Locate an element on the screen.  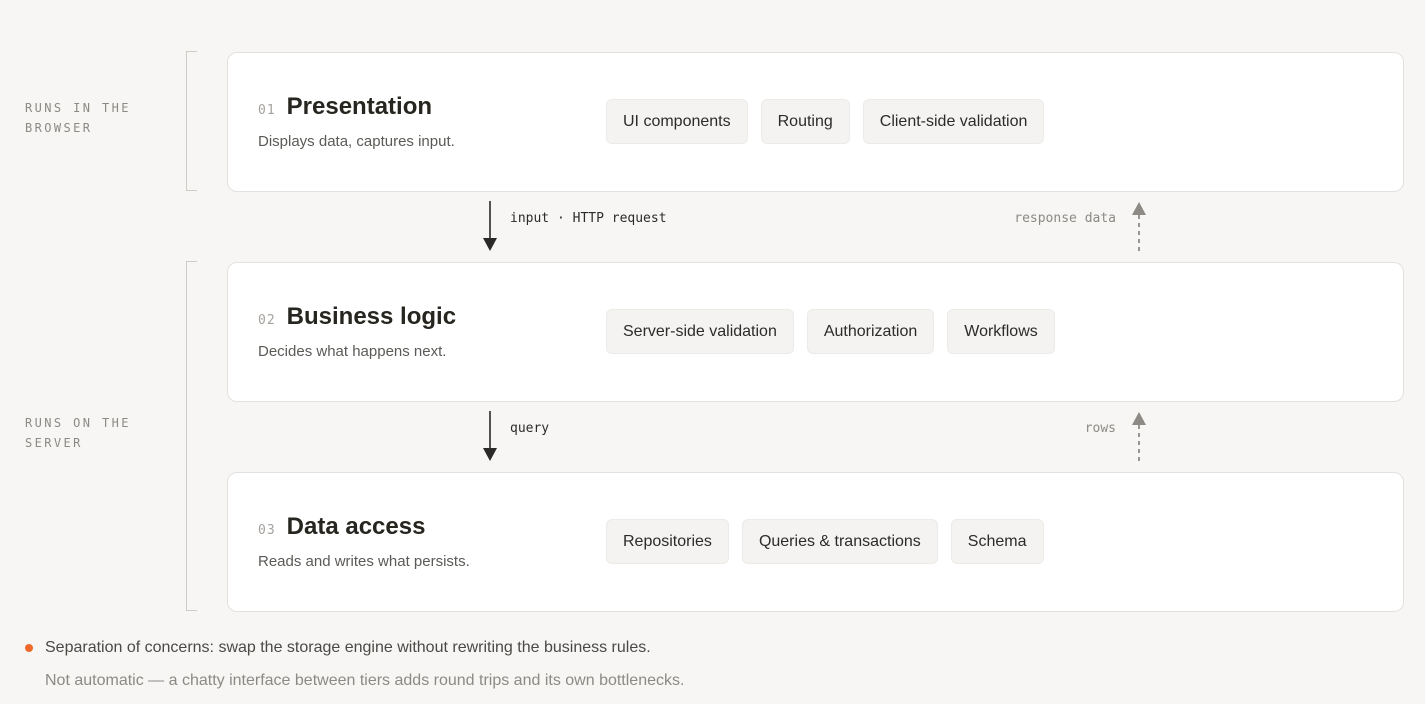
tier-number: 01 is located at coordinates (267, 110).